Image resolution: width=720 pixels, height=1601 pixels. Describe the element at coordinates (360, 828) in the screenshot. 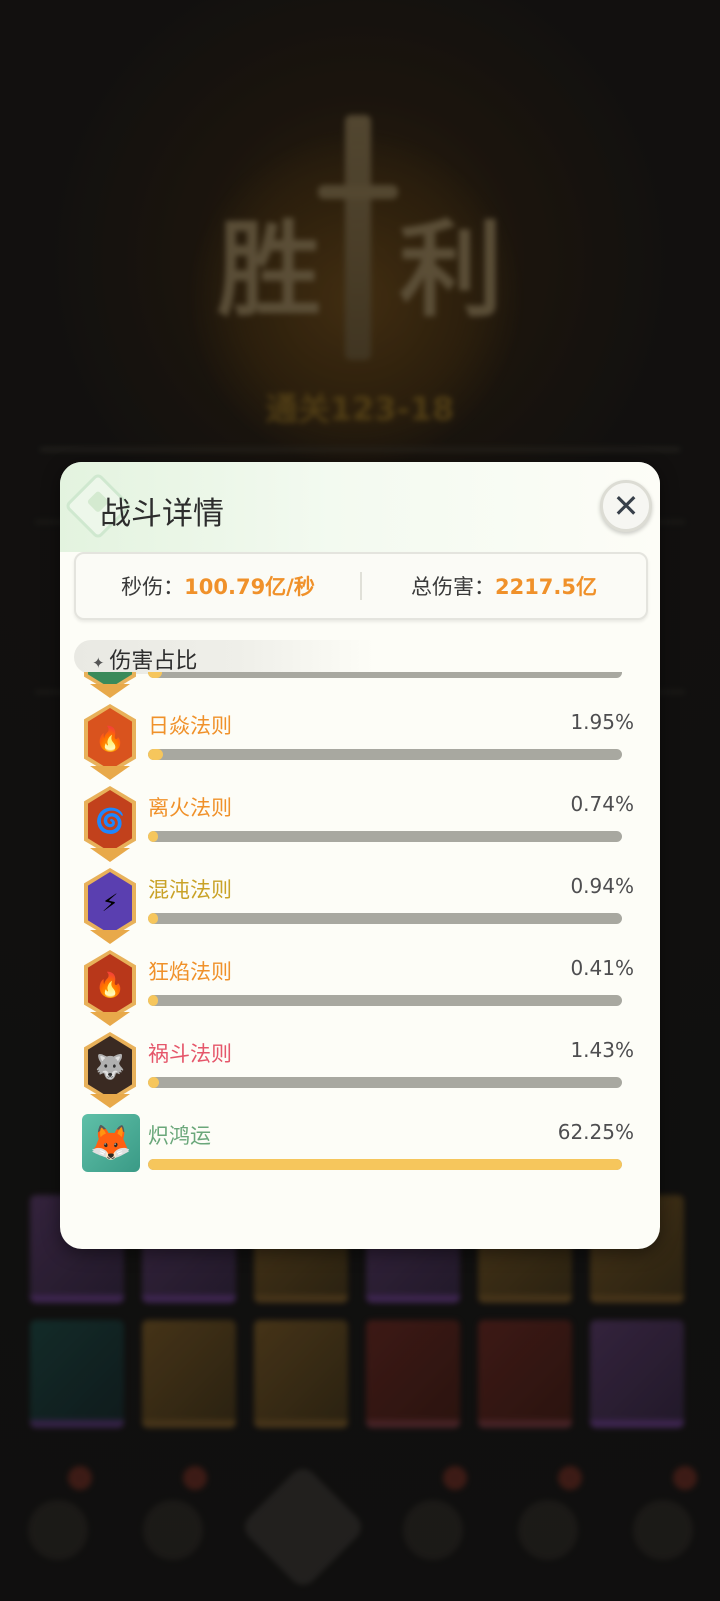

I see `damage-row: 🌀 离火法则 0.74%` at that location.